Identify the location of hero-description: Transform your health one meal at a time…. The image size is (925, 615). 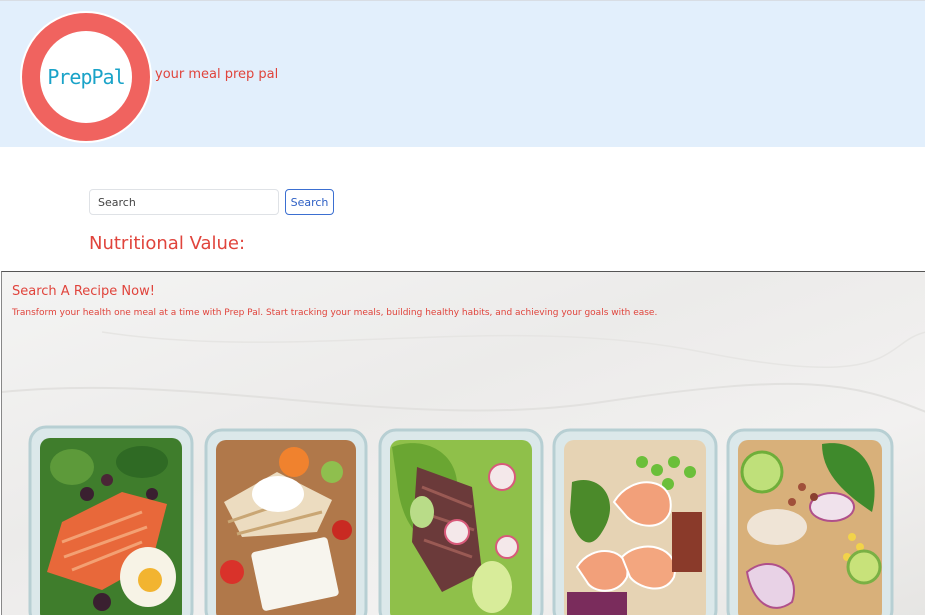
(335, 313).